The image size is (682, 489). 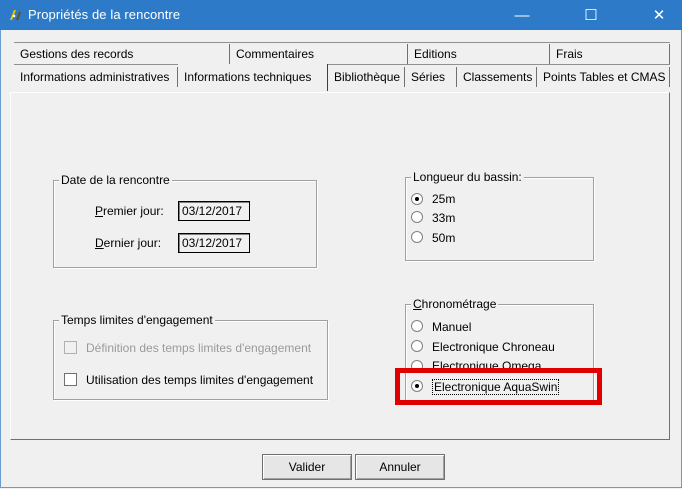 I want to click on minimize-icon: —, so click(x=522, y=15).